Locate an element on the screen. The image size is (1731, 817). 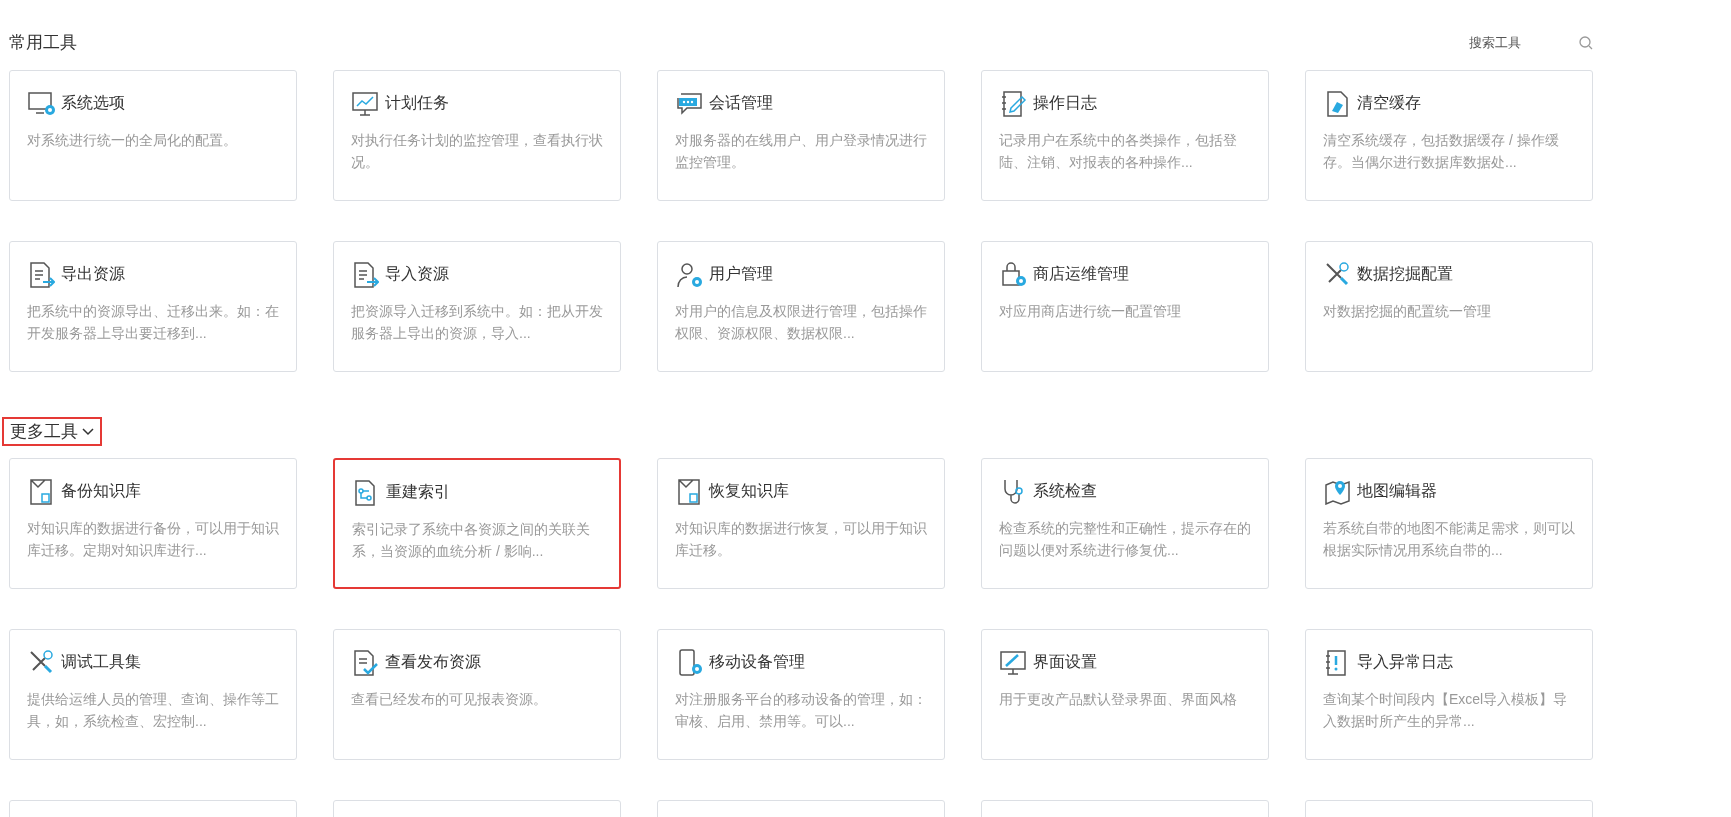
card-title: 重建索引 is located at coordinates (418, 492).